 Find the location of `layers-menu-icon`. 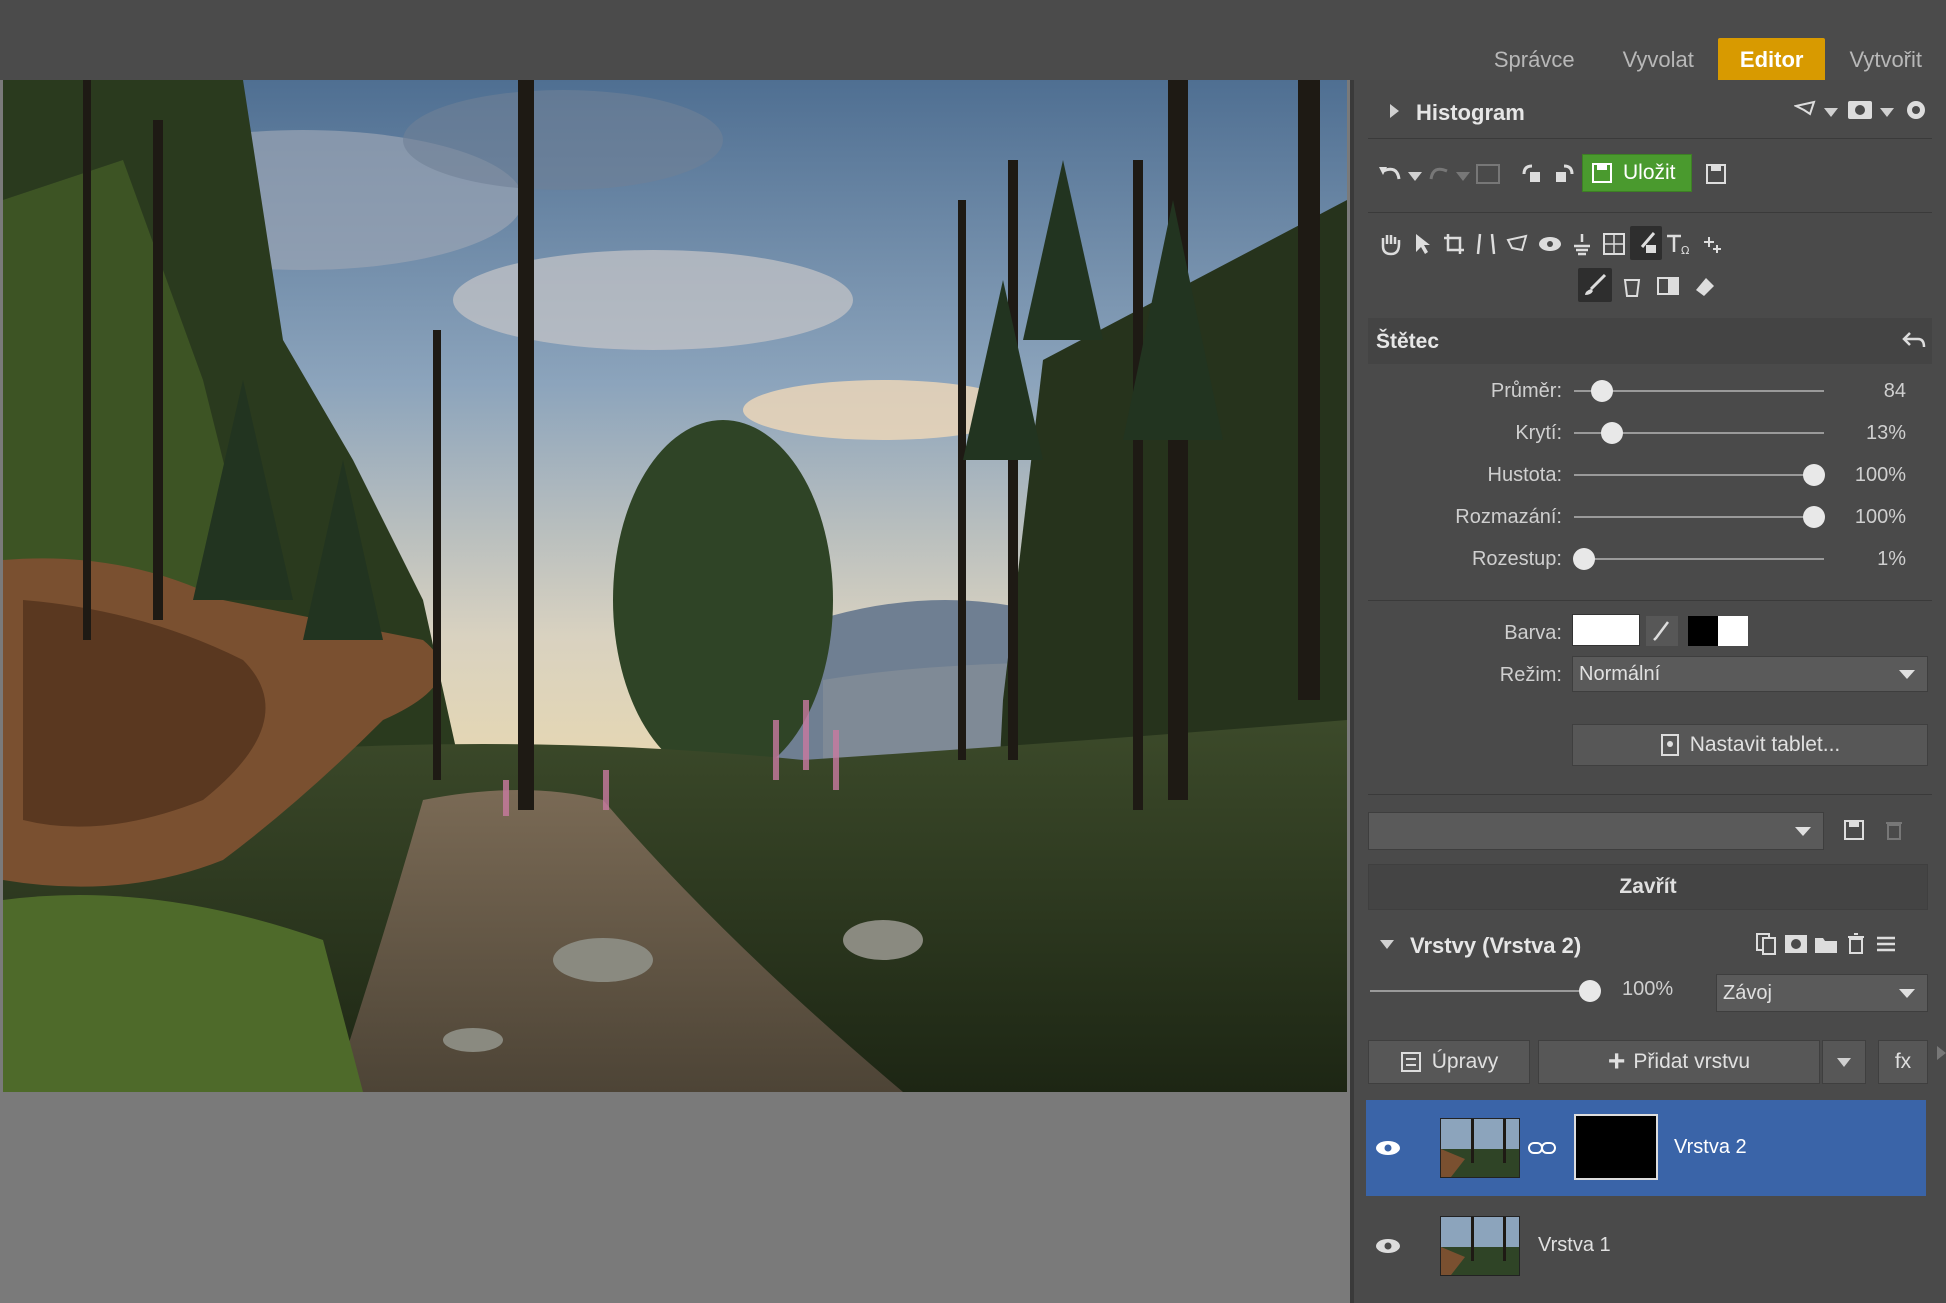

layers-menu-icon is located at coordinates (1886, 944).